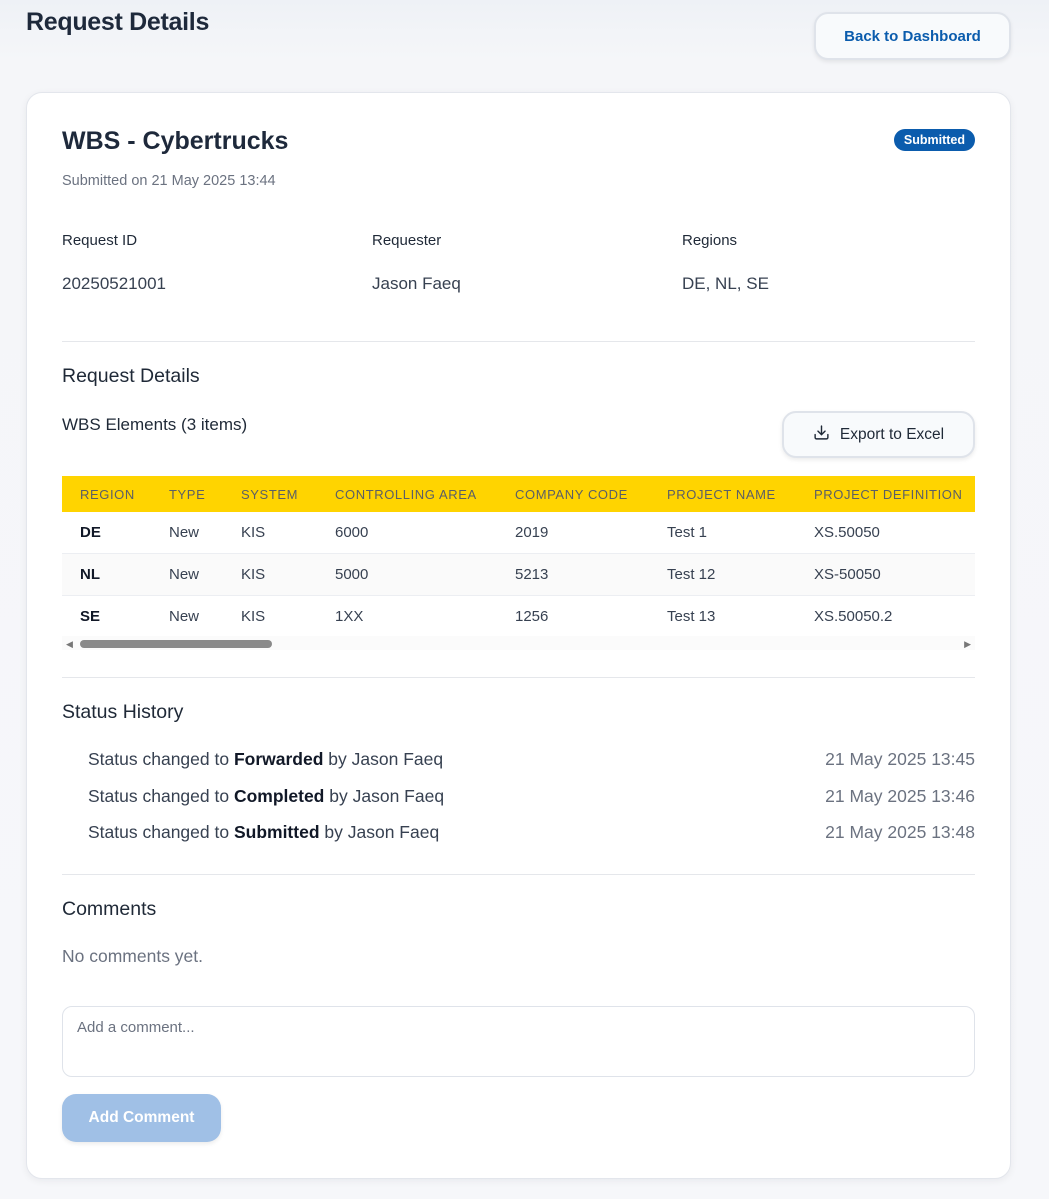  What do you see at coordinates (885, 574) in the screenshot?
I see `table-cell: XS-50050` at bounding box center [885, 574].